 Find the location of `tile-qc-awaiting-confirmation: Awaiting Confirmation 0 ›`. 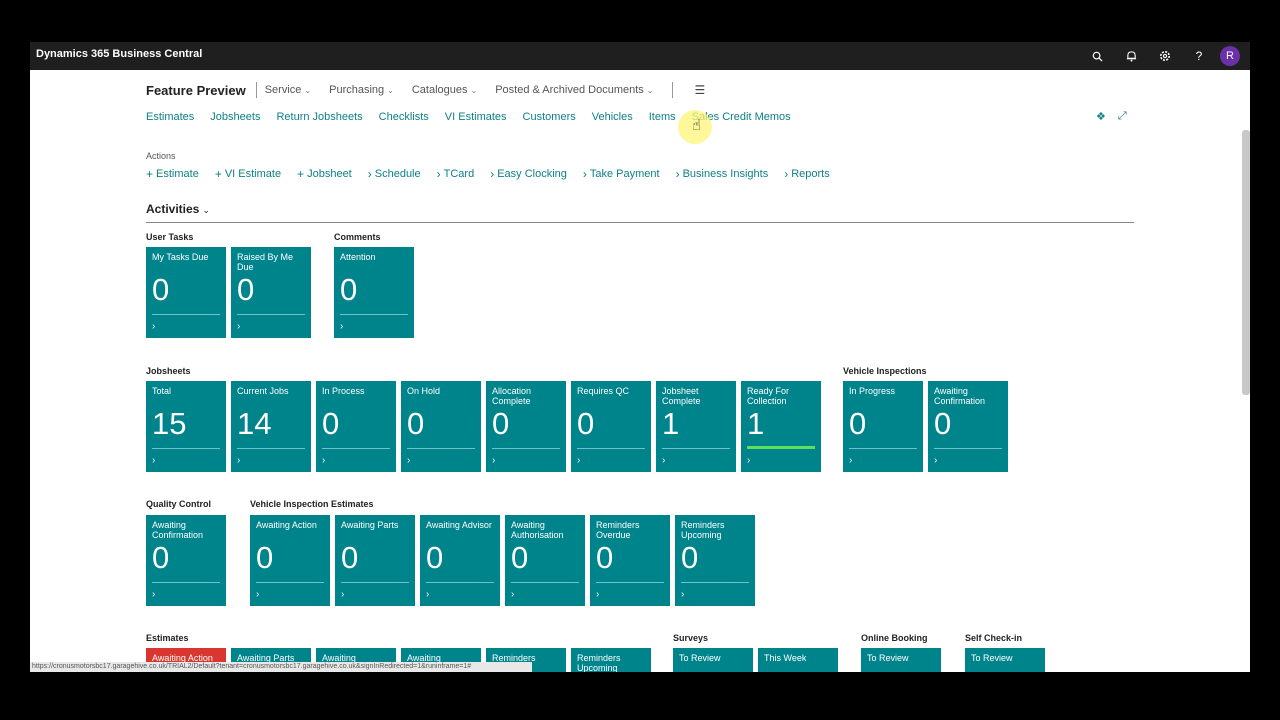

tile-qc-awaiting-confirmation: Awaiting Confirmation 0 › is located at coordinates (186, 560).